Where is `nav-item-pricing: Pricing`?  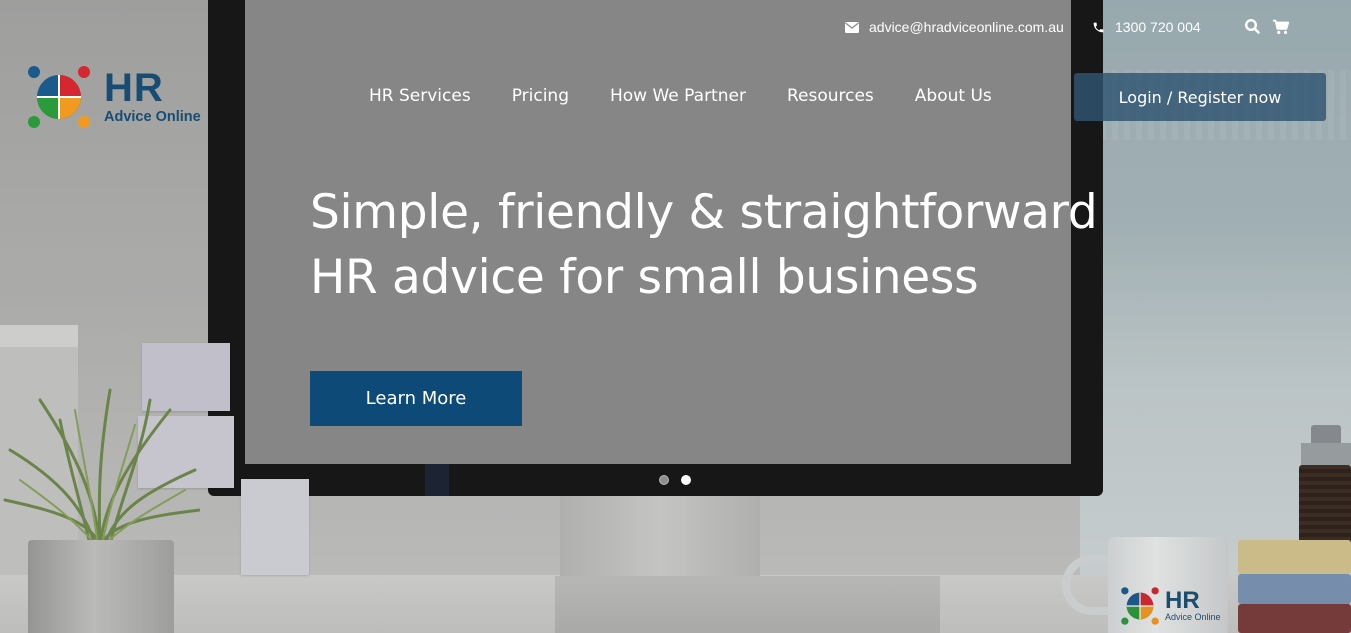 nav-item-pricing: Pricing is located at coordinates (540, 96).